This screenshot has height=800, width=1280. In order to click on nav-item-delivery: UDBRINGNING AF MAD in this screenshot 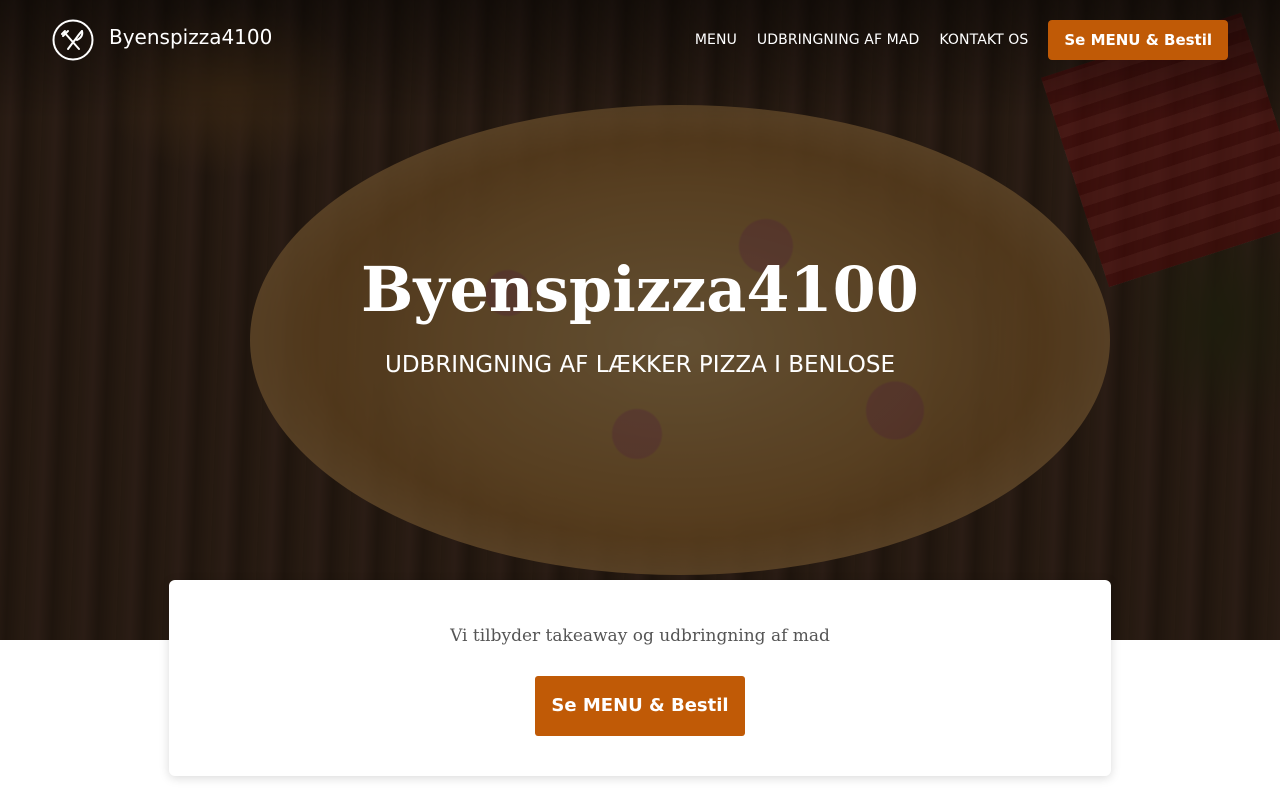, I will do `click(838, 40)`.